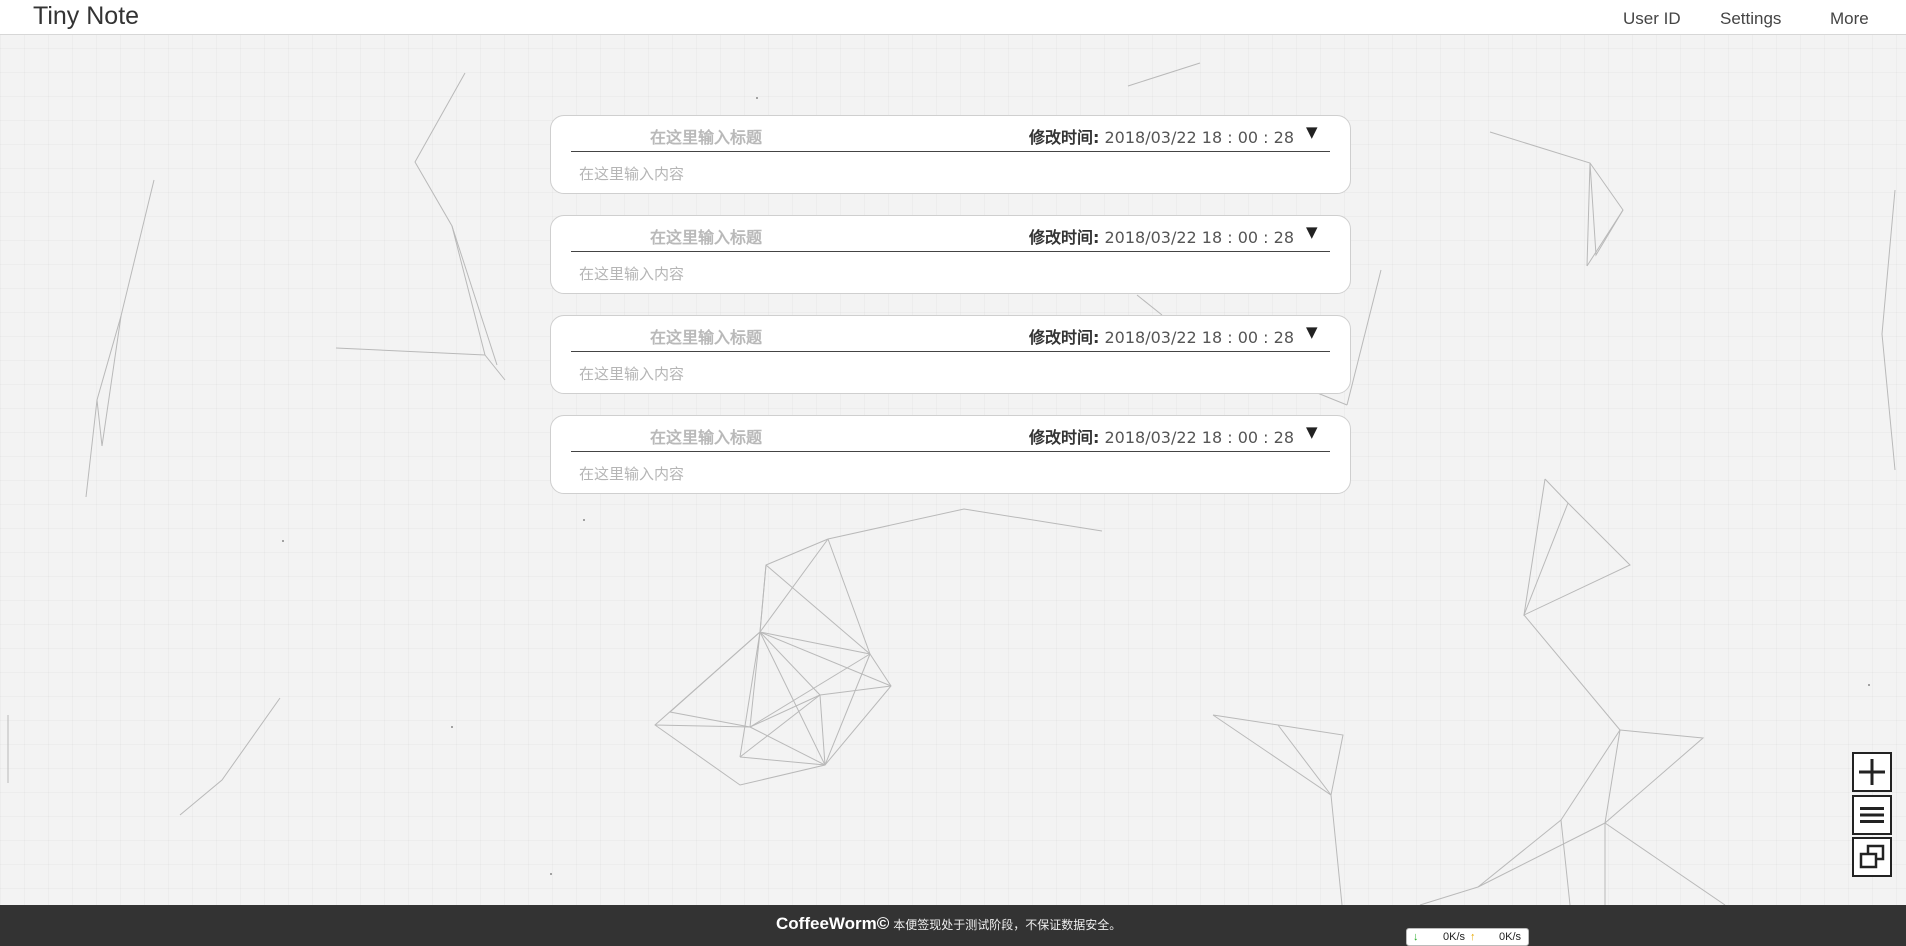 The width and height of the screenshot is (1906, 946). I want to click on window-mode-button, so click(1872, 857).